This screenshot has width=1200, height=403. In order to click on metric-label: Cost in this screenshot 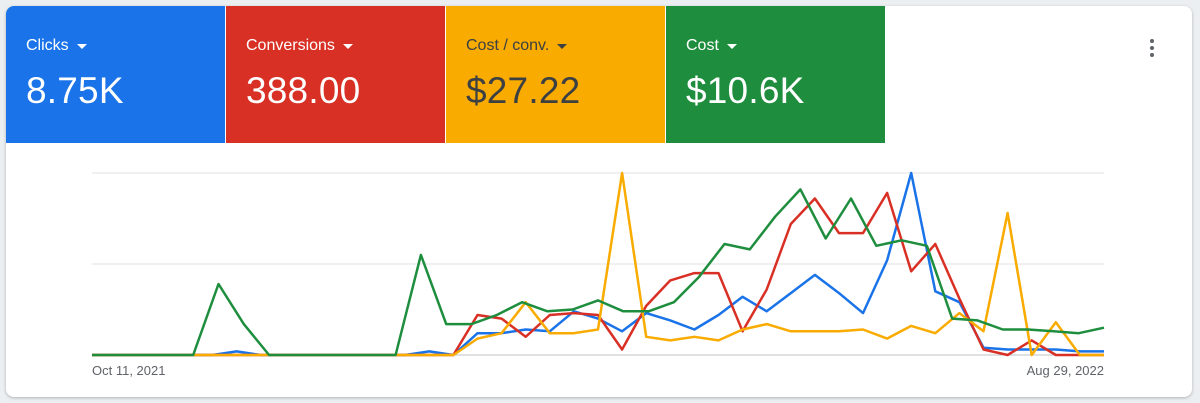, I will do `click(702, 45)`.